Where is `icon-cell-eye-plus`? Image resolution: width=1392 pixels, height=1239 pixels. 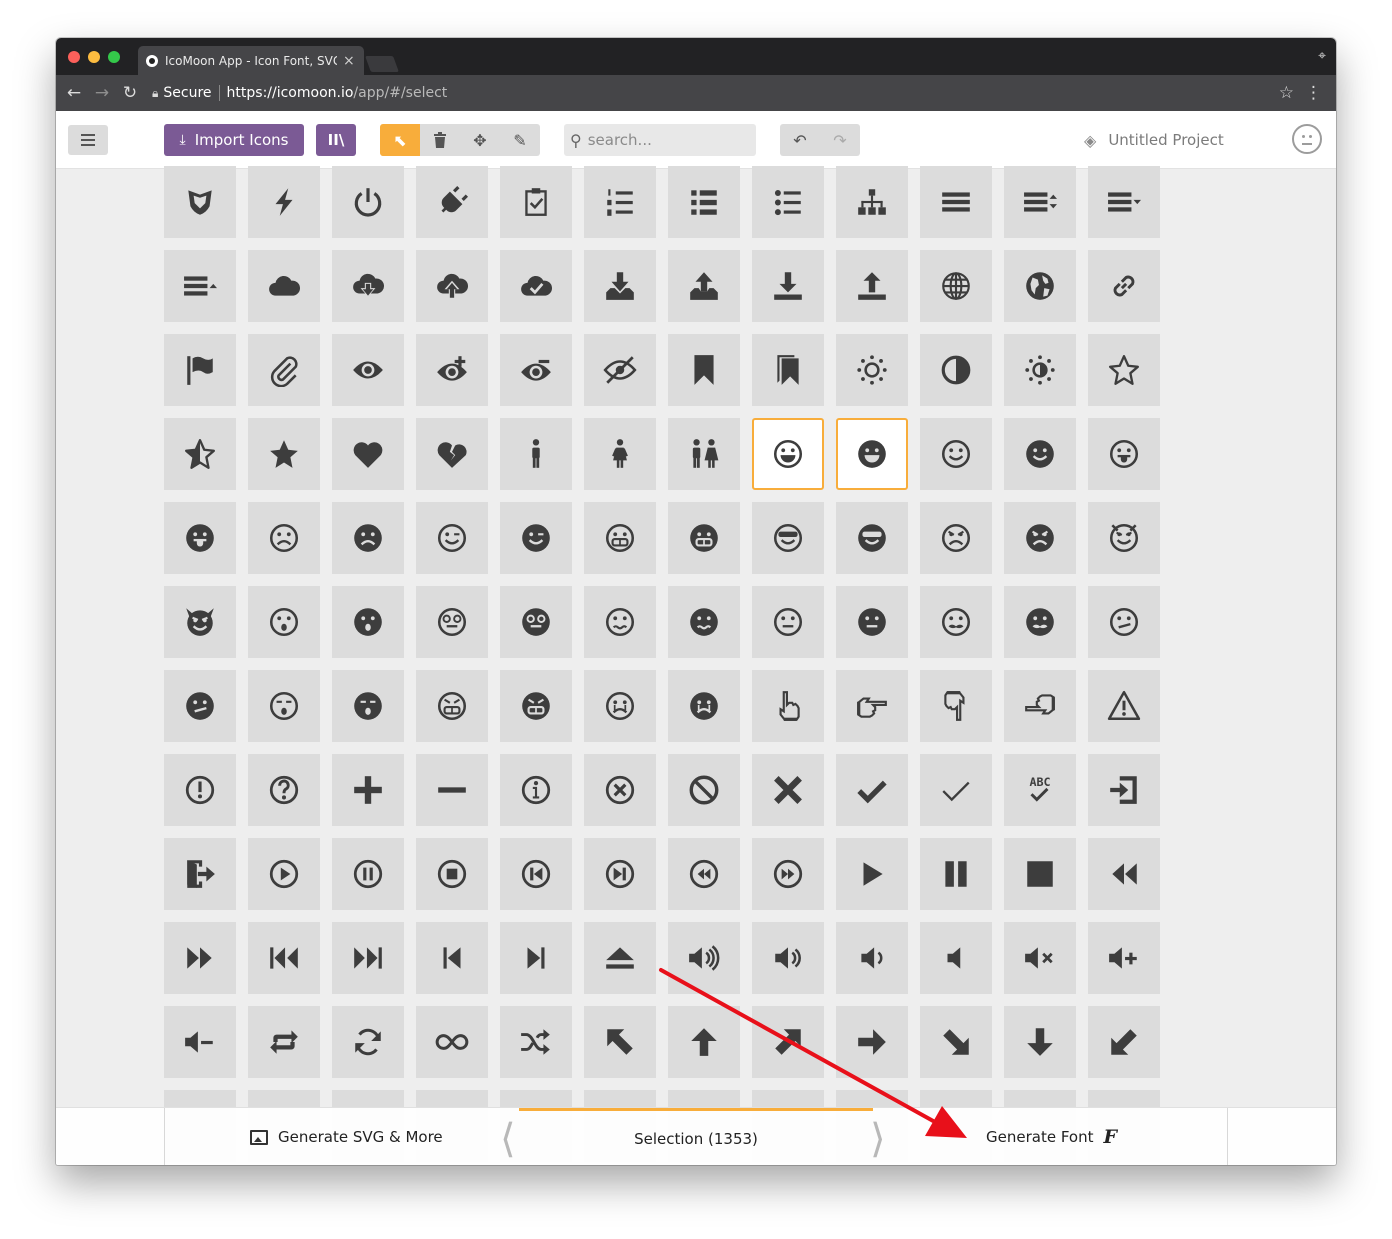
icon-cell-eye-plus is located at coordinates (452, 370).